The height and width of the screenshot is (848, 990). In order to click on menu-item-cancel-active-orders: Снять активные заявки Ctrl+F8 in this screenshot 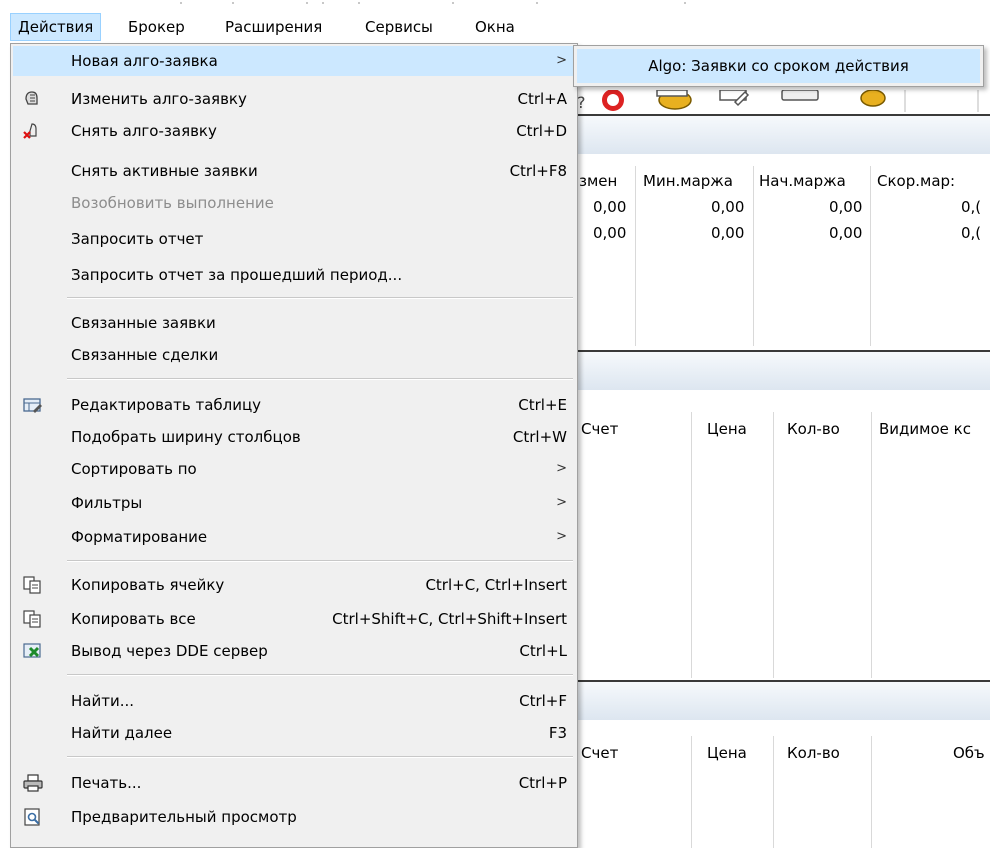, I will do `click(294, 171)`.